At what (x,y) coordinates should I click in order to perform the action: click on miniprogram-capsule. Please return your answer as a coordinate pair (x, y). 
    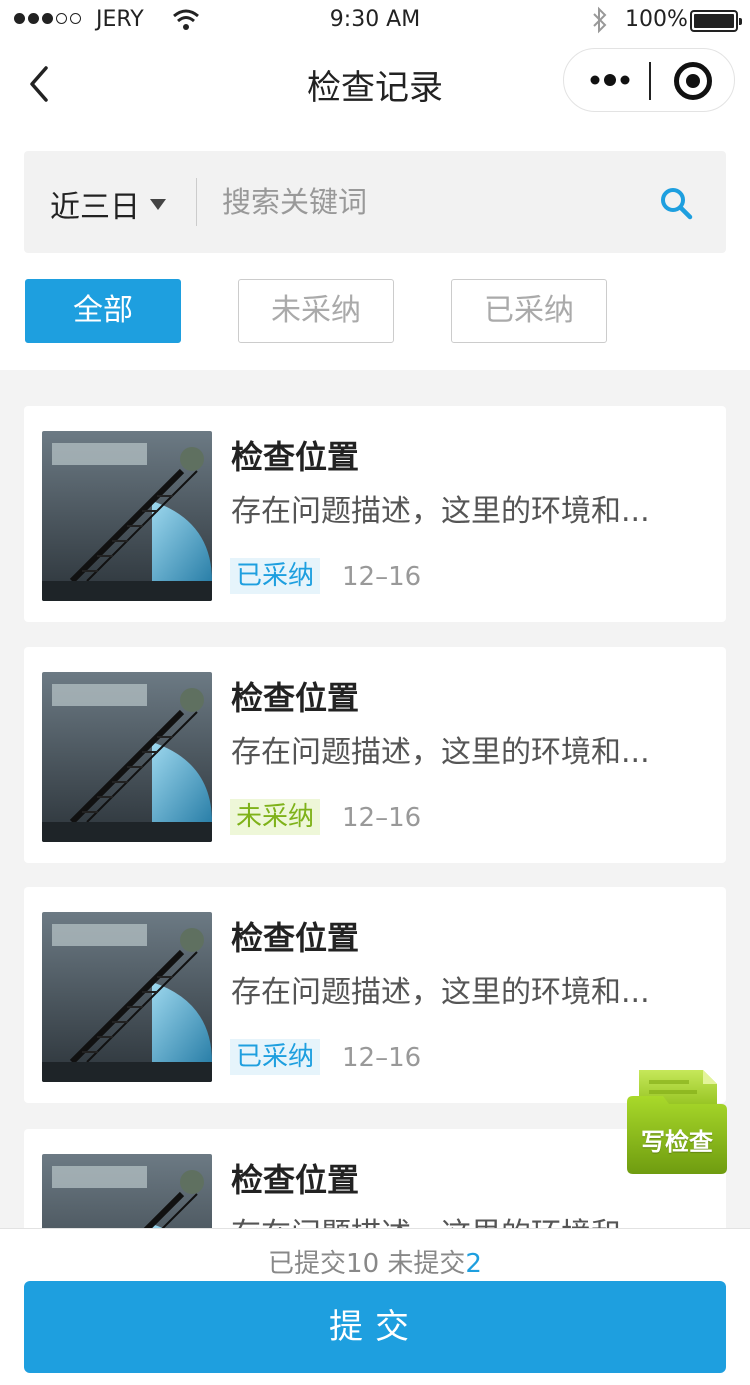
    Looking at the image, I should click on (649, 80).